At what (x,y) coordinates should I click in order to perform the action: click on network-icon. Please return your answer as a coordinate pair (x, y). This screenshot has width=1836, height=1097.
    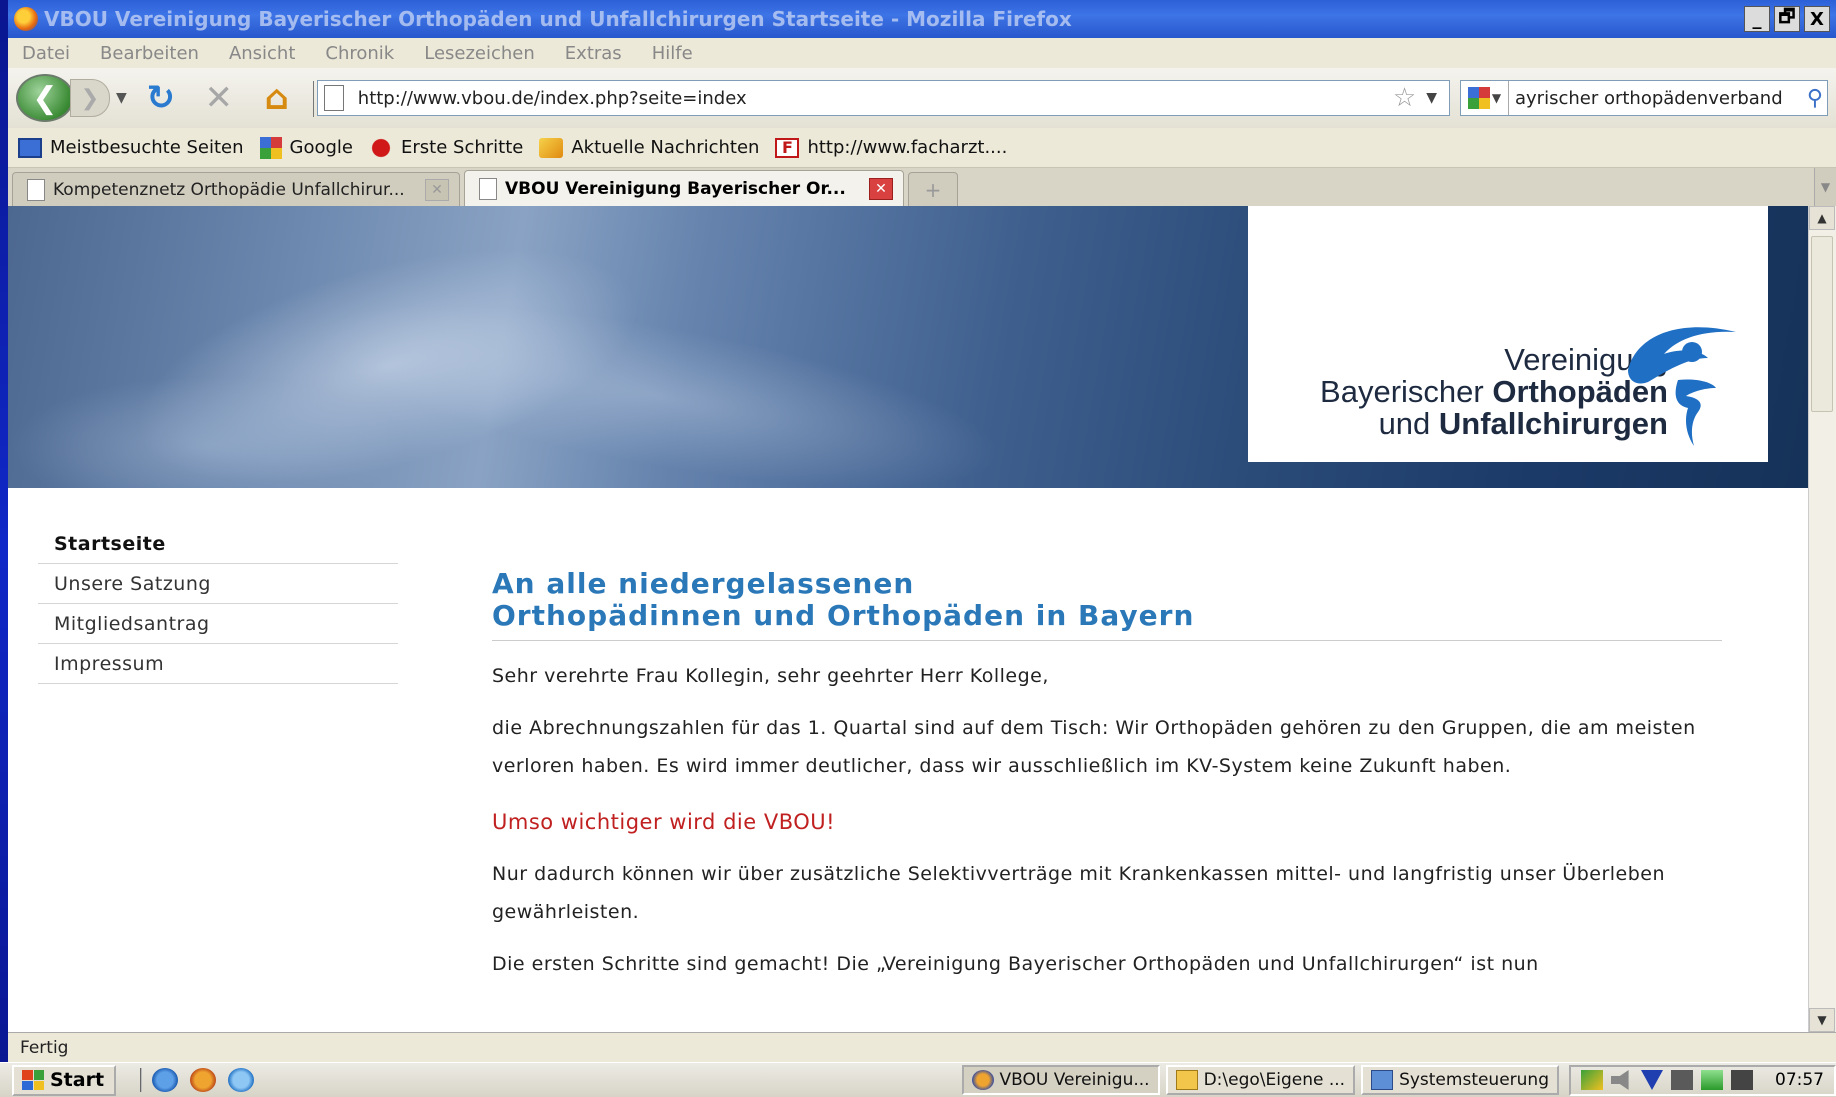
    Looking at the image, I should click on (1682, 1080).